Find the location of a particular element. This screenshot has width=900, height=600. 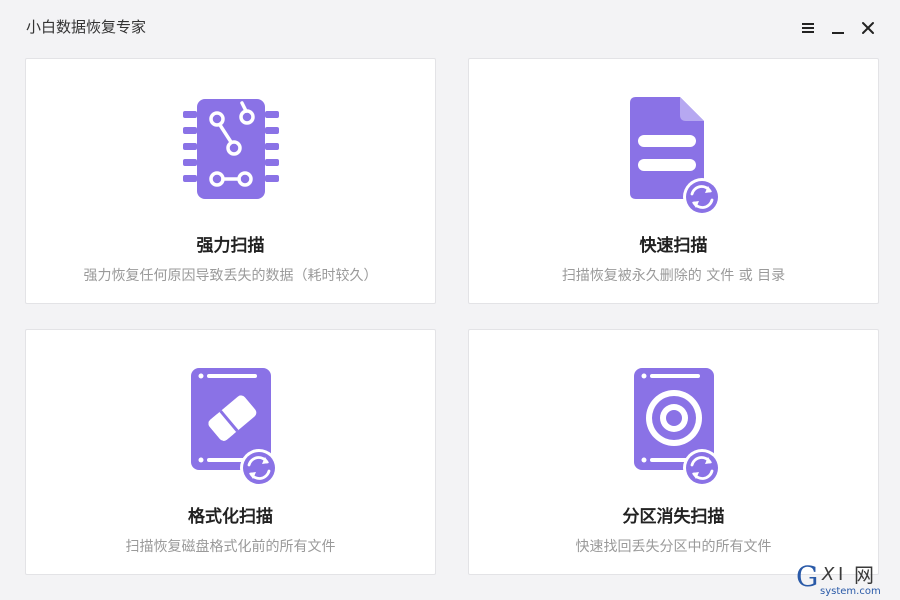

svg-text: 网 is located at coordinates (864, 575).